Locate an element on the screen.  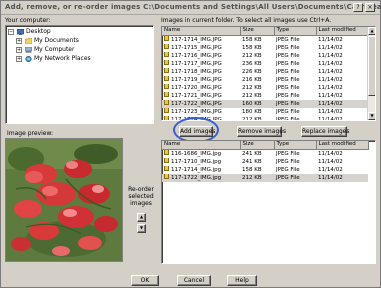
file-name-cell: 117-1714_IMG.JPG is located at coordinates (201, 39).